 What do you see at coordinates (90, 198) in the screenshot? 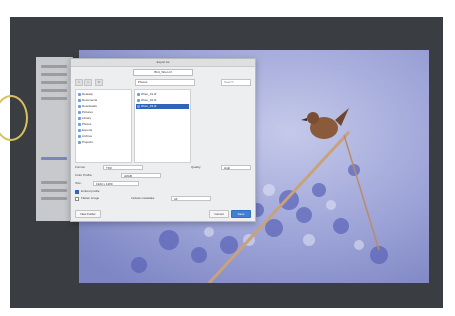
I see `flatten-label: Flatten image` at bounding box center [90, 198].